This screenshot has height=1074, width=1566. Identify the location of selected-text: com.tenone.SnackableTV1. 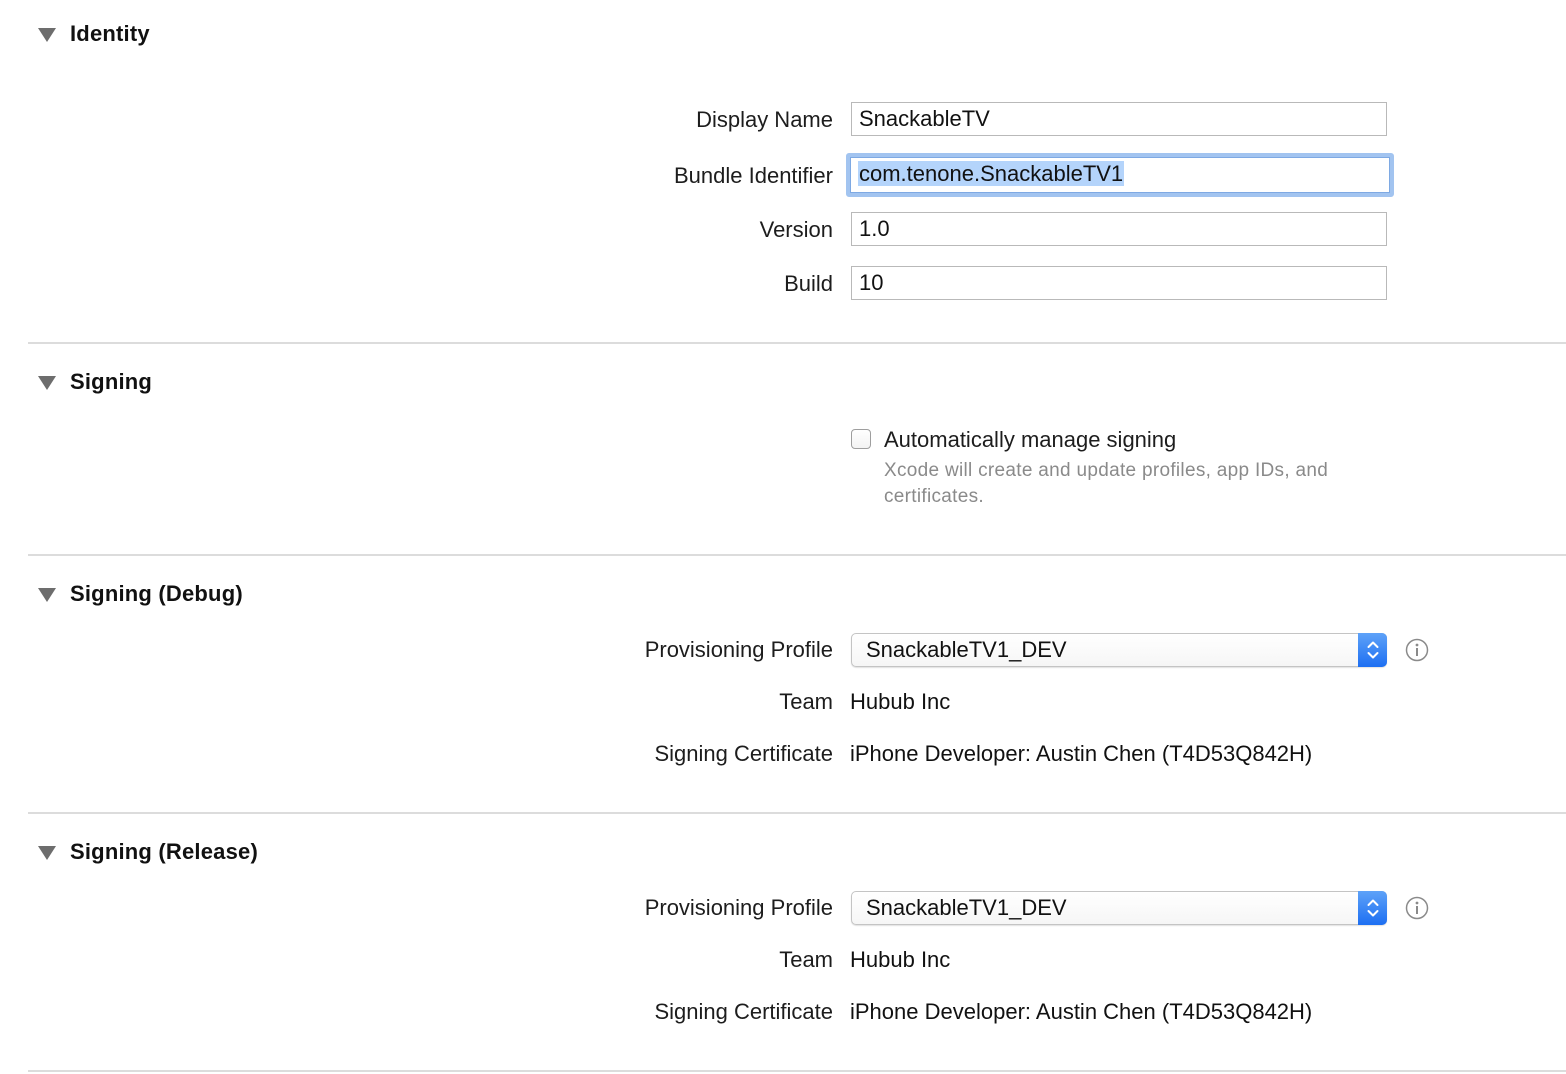
(991, 173).